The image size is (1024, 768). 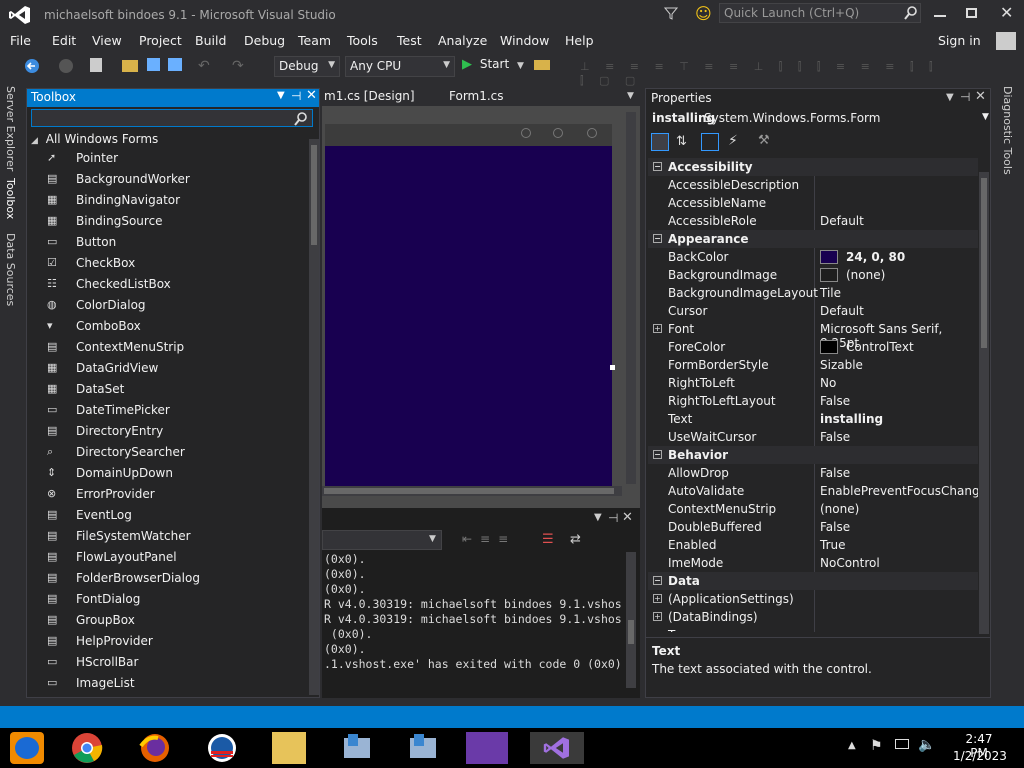 I want to click on object-selector: installing System.Windows.Forms.Form ▼, so click(x=818, y=118).